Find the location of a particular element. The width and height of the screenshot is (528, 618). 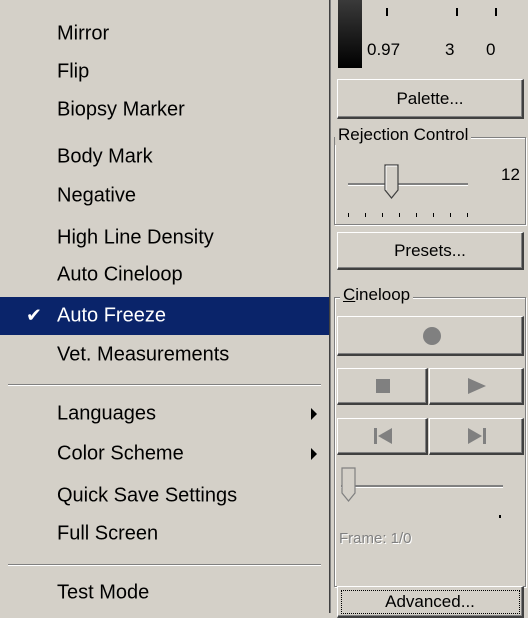

menu-item-label: Test Mode is located at coordinates (103, 592).